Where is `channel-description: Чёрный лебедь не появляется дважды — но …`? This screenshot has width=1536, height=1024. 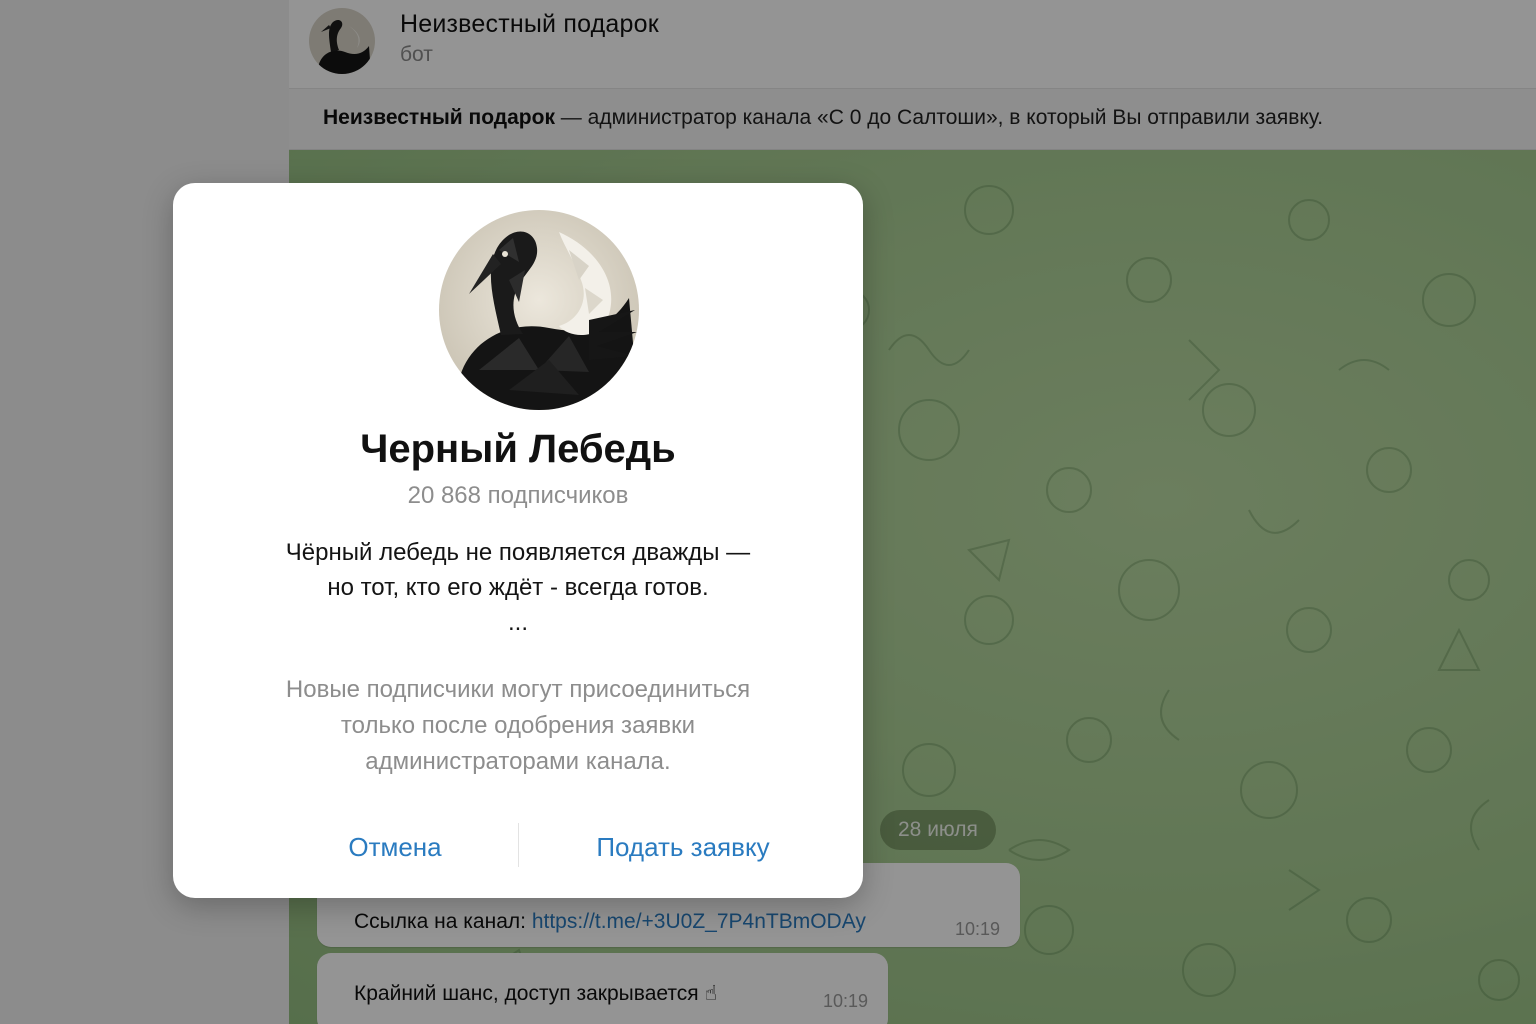 channel-description: Чёрный лебедь не появляется дважды — но … is located at coordinates (518, 587).